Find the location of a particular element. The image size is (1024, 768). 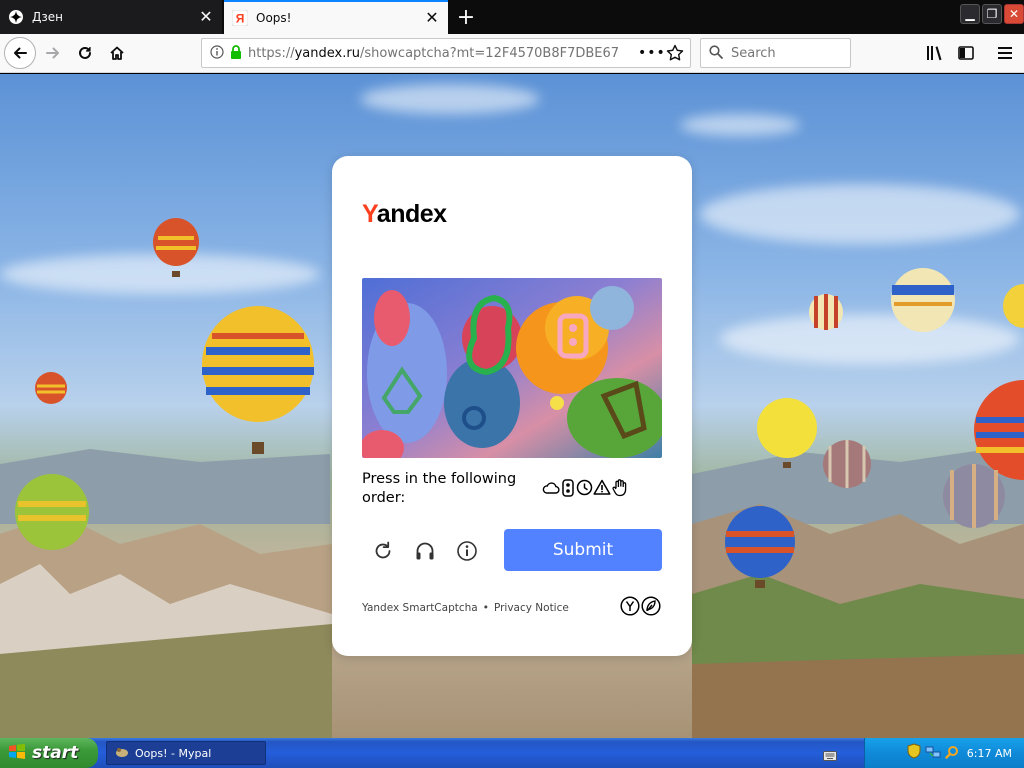

taskbar-window-button: Oops! - Mypal is located at coordinates (186, 753).